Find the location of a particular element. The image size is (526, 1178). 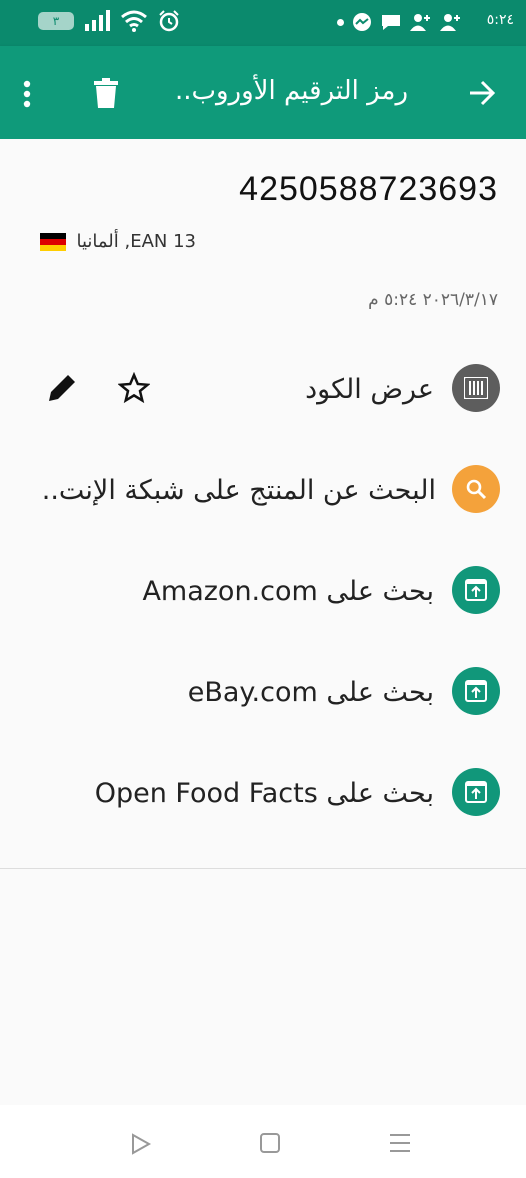

action-search-openfoodfacts: بحث على Open Food Facts is located at coordinates (263, 796).